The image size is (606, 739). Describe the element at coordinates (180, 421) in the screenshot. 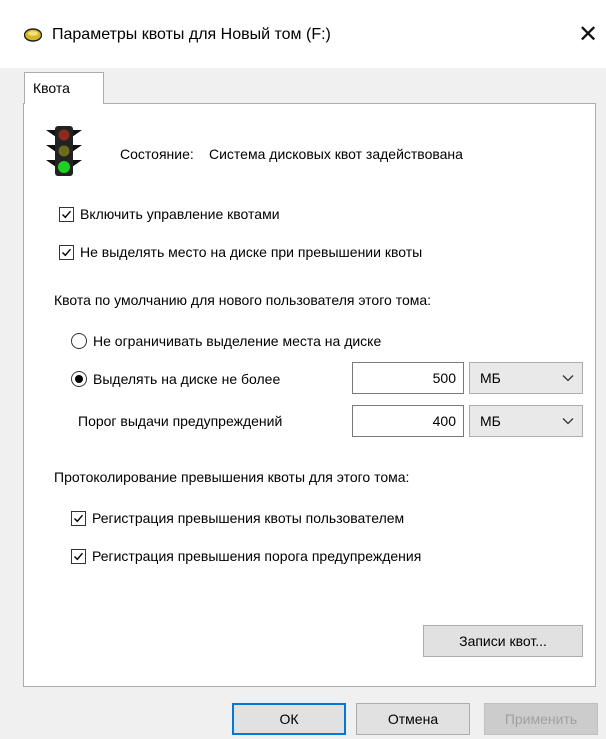

I see `warning-label: Порог выдачи предупреждений` at that location.